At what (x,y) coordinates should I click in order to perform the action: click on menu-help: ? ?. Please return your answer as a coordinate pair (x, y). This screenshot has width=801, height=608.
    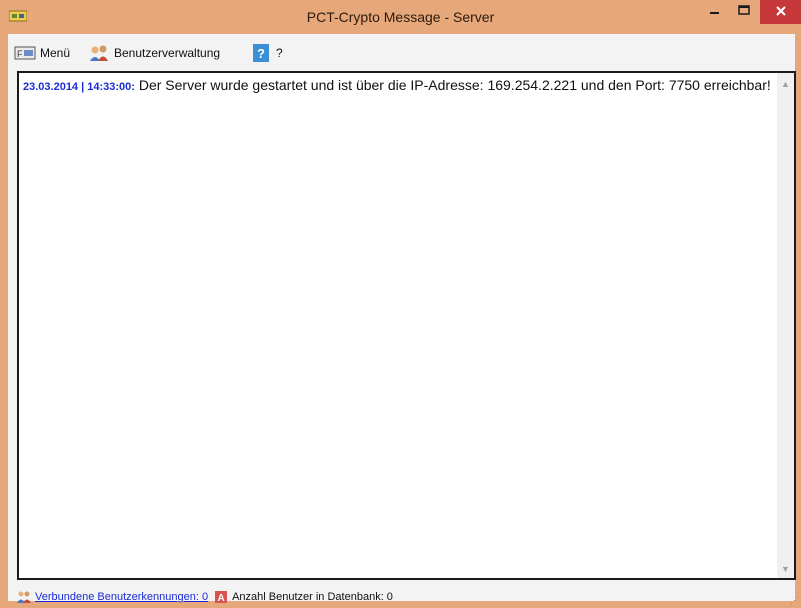
    Looking at the image, I should click on (266, 53).